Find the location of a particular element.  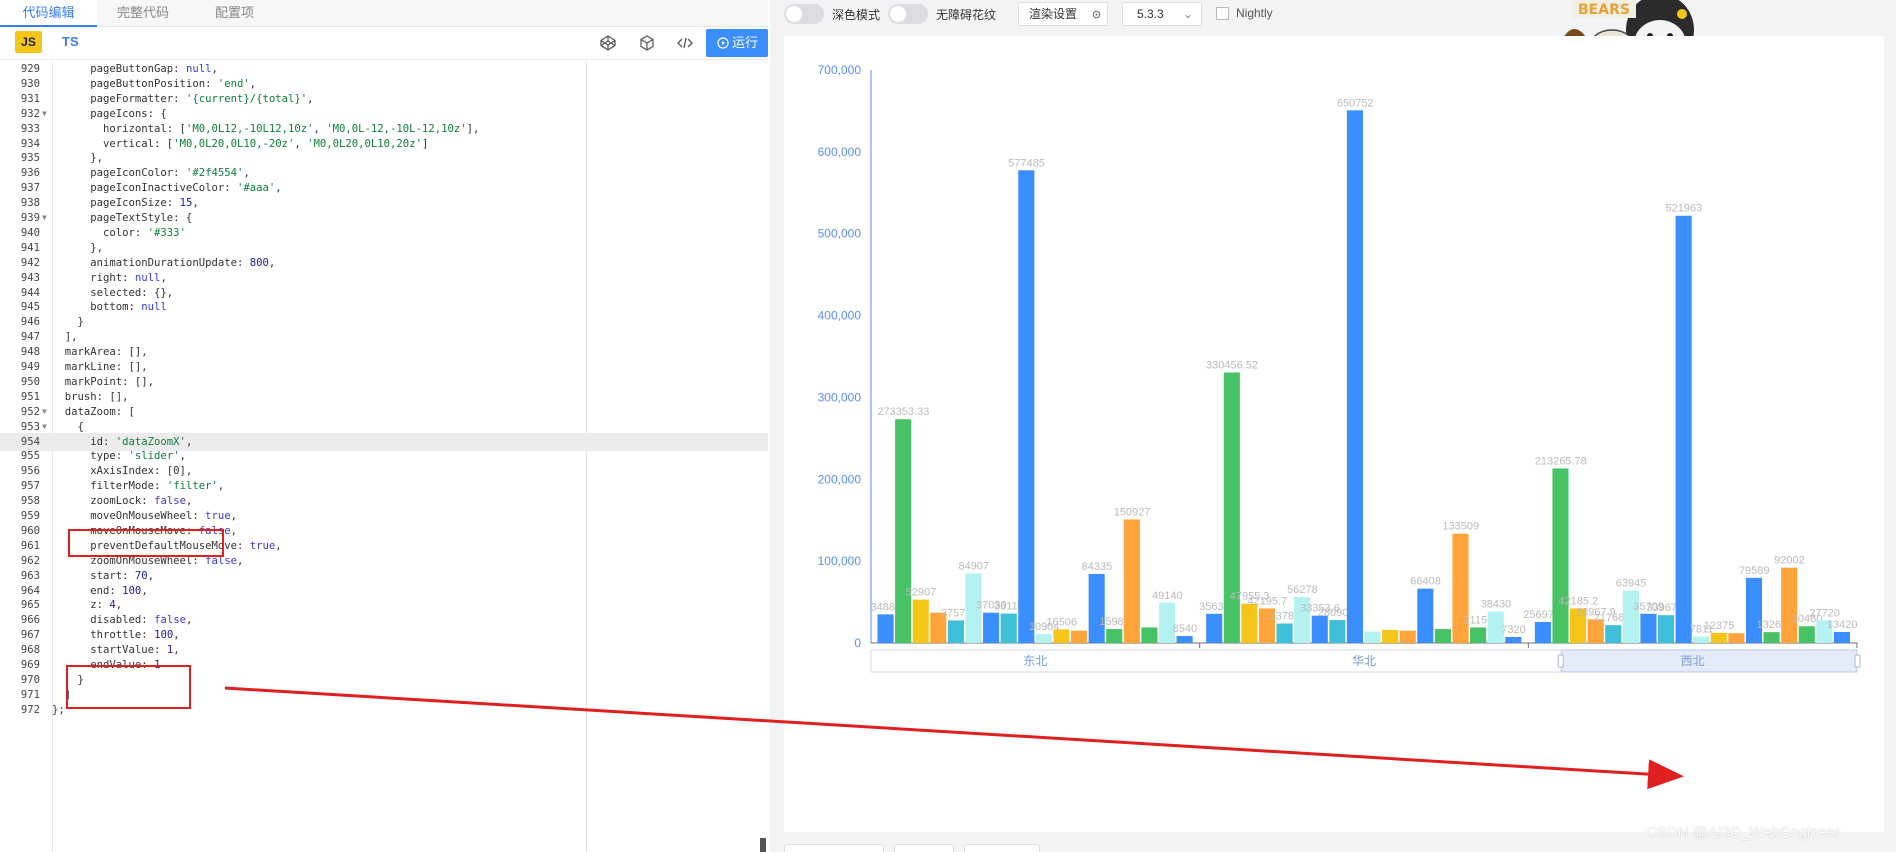

editor-scrollbar is located at coordinates (763, 845).